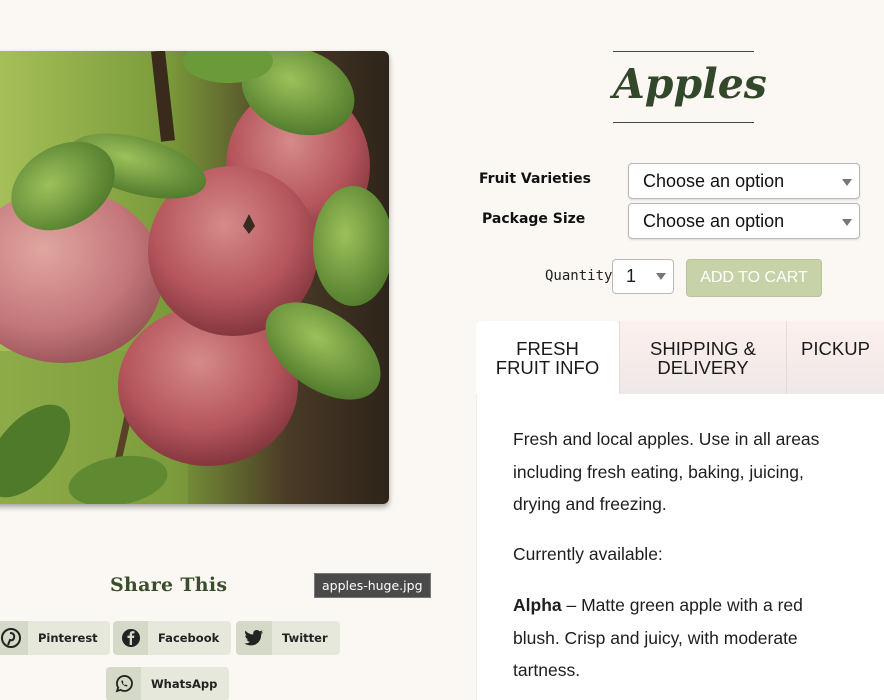  What do you see at coordinates (588, 554) in the screenshot?
I see `panel-available-heading: Currently available:` at bounding box center [588, 554].